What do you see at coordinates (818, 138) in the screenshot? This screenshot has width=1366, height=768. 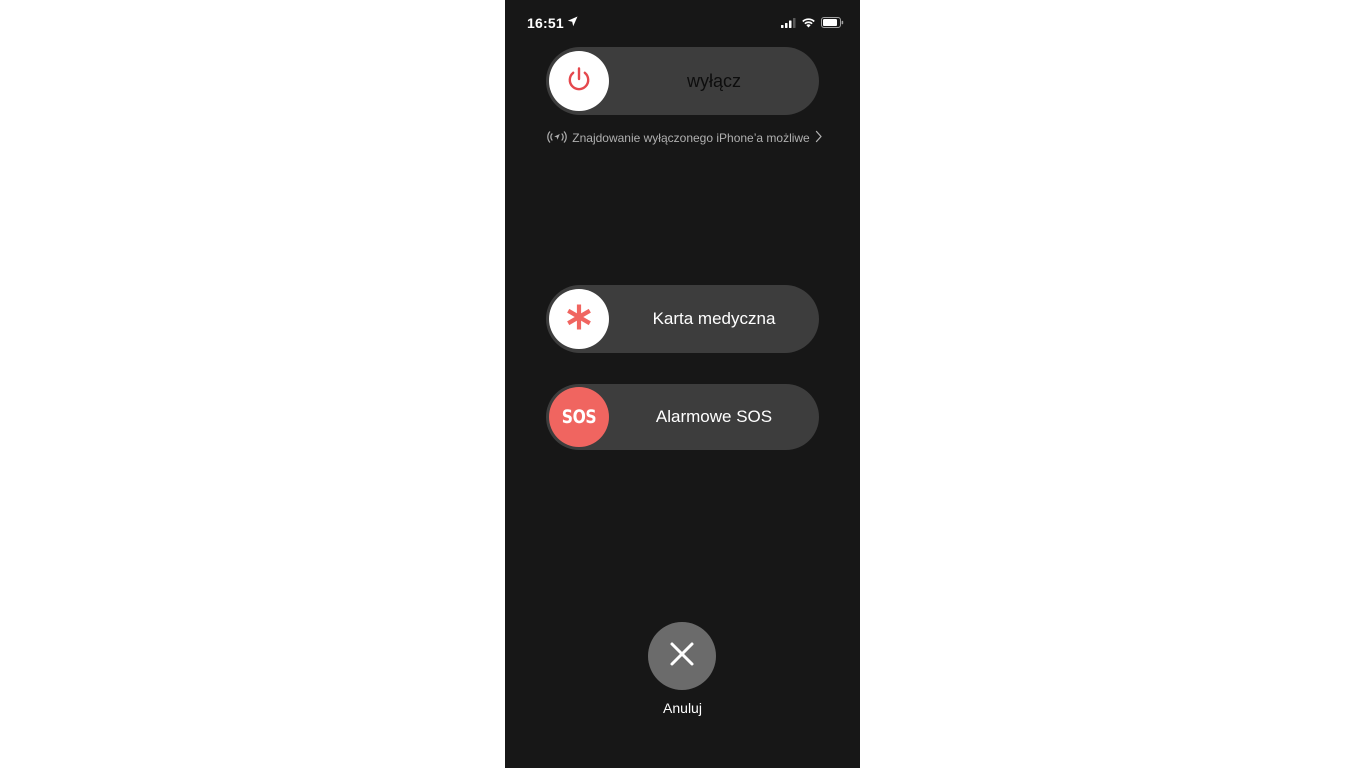 I see `chevron-right-icon` at bounding box center [818, 138].